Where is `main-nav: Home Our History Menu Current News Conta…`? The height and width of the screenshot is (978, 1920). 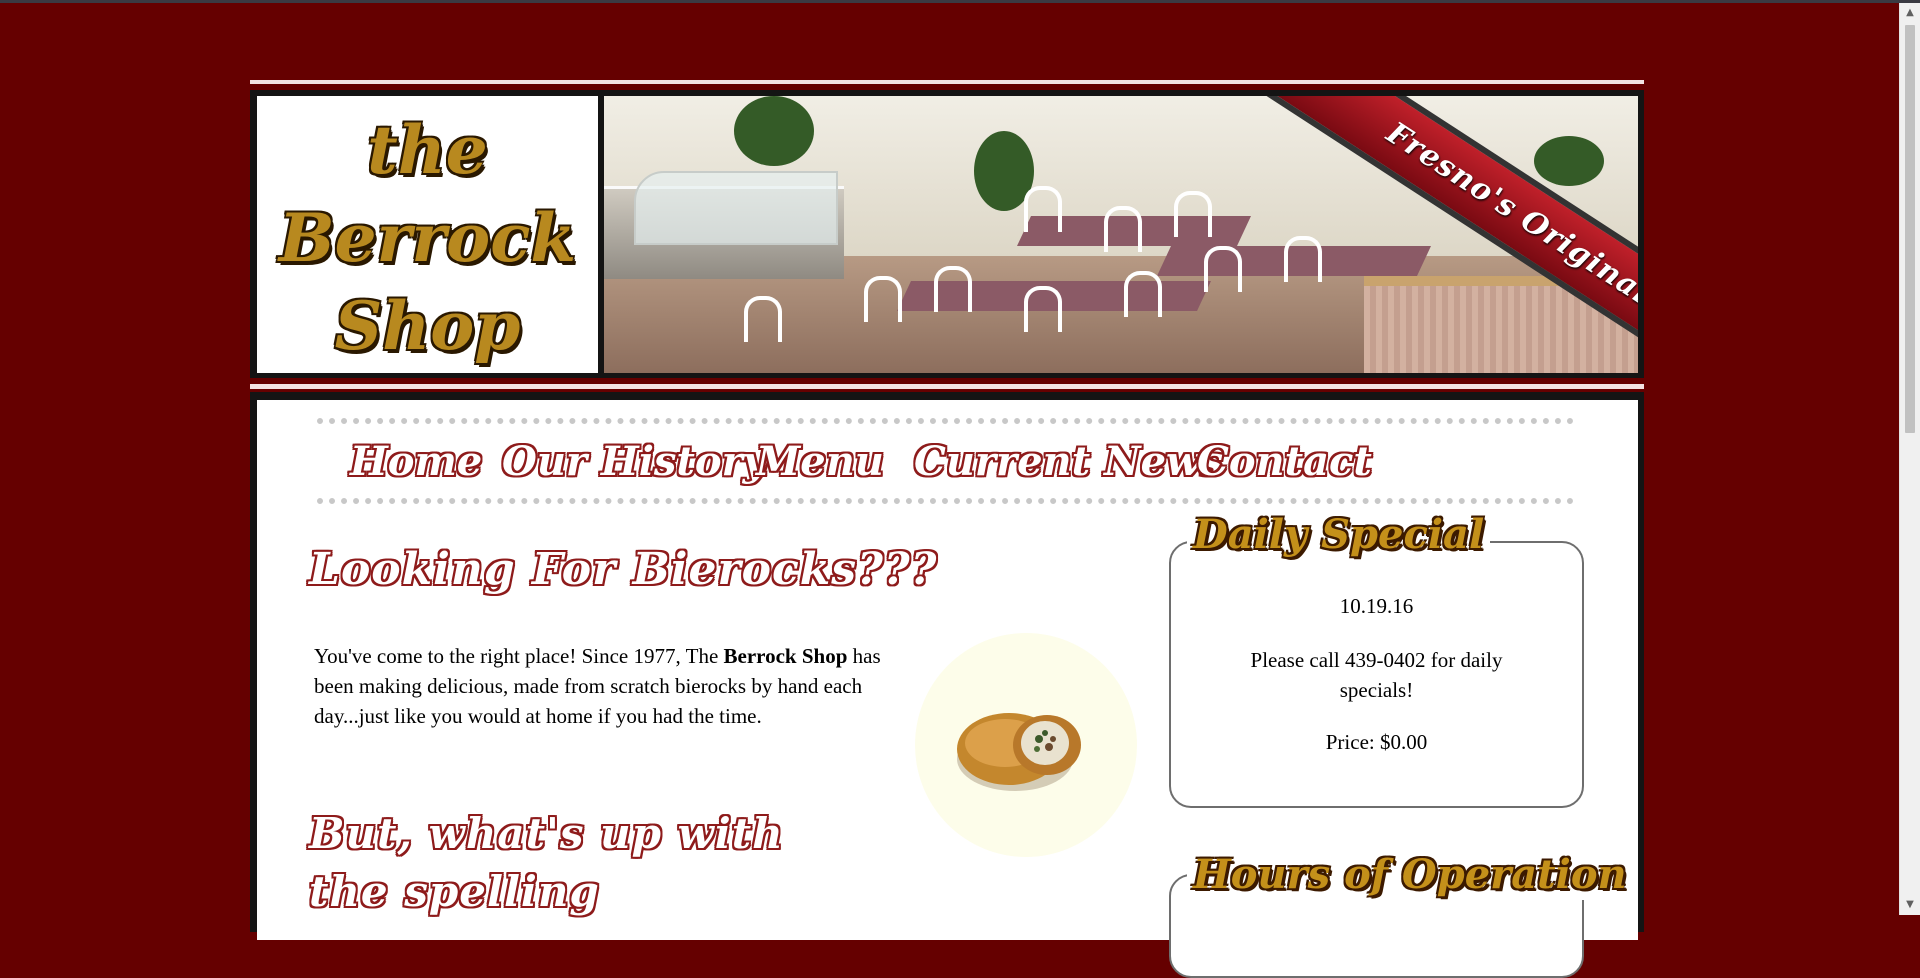 main-nav: Home Our History Menu Current News Conta… is located at coordinates (945, 462).